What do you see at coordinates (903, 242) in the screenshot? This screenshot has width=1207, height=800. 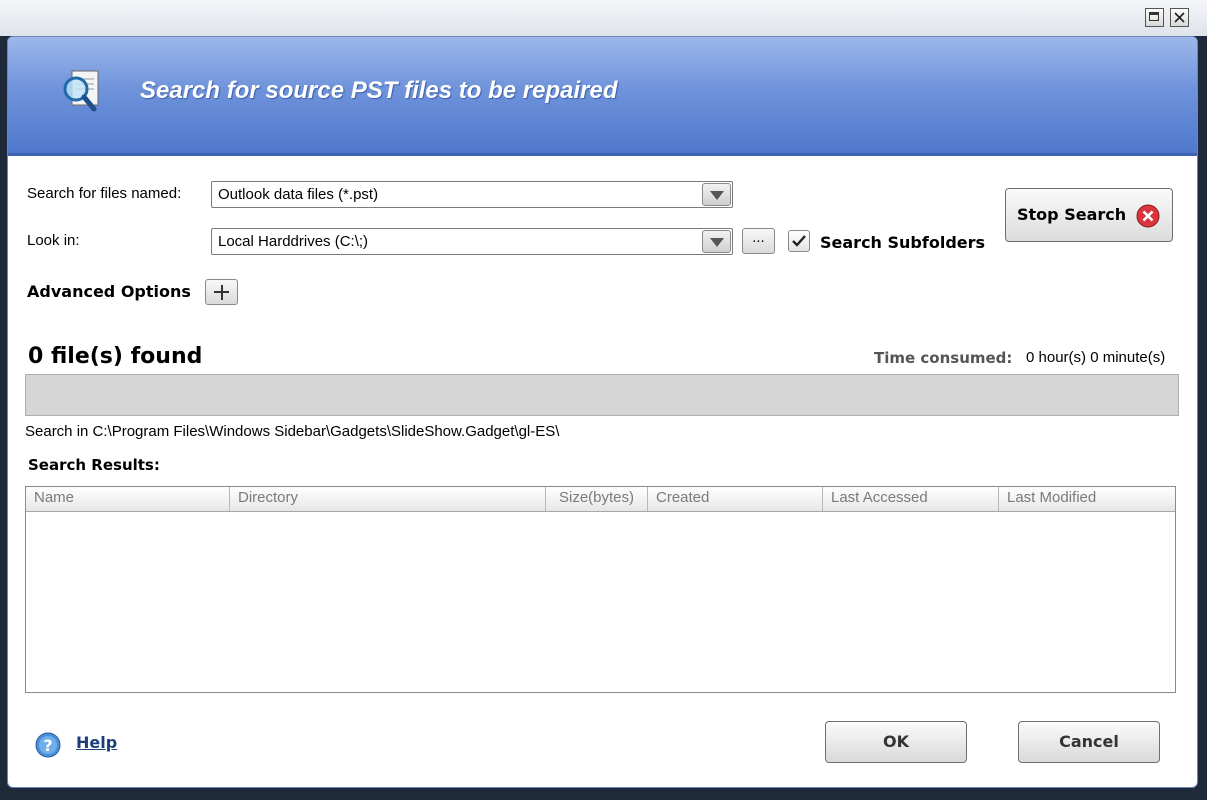 I see `search-subfolders-label: Search Subfolders` at bounding box center [903, 242].